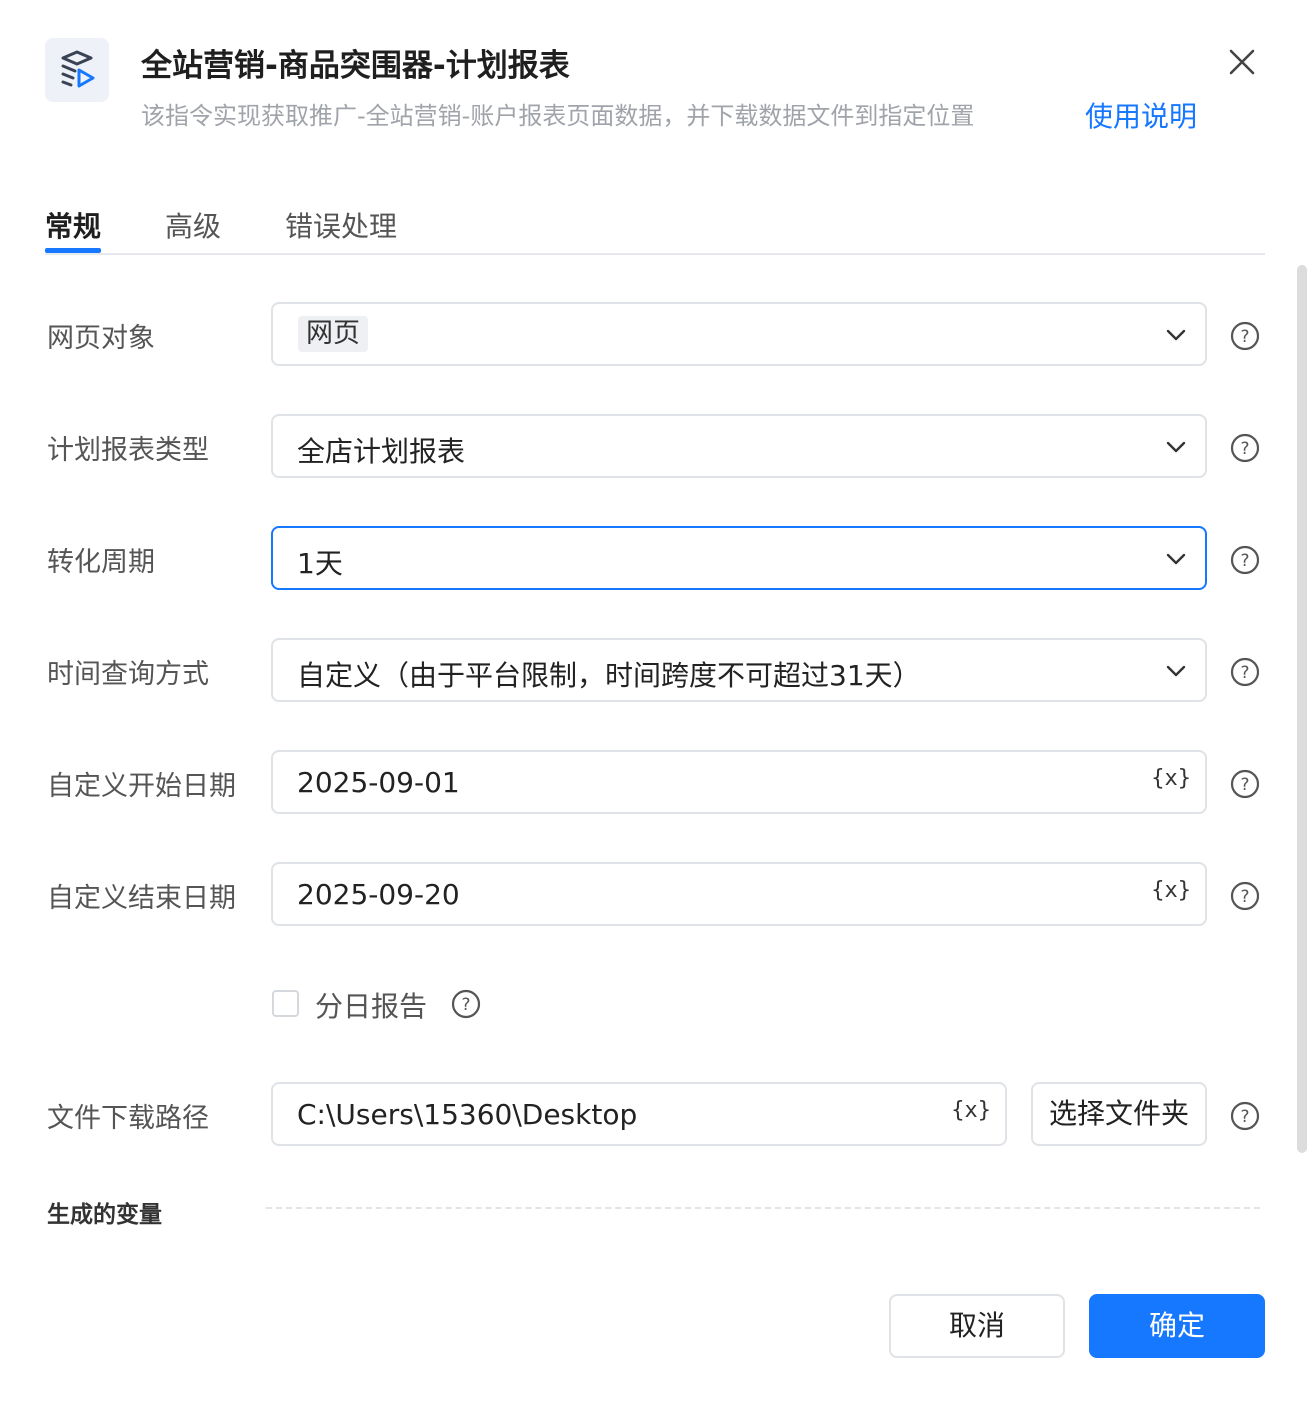 This screenshot has width=1310, height=1406. Describe the element at coordinates (77, 70) in the screenshot. I see `command-icon` at that location.